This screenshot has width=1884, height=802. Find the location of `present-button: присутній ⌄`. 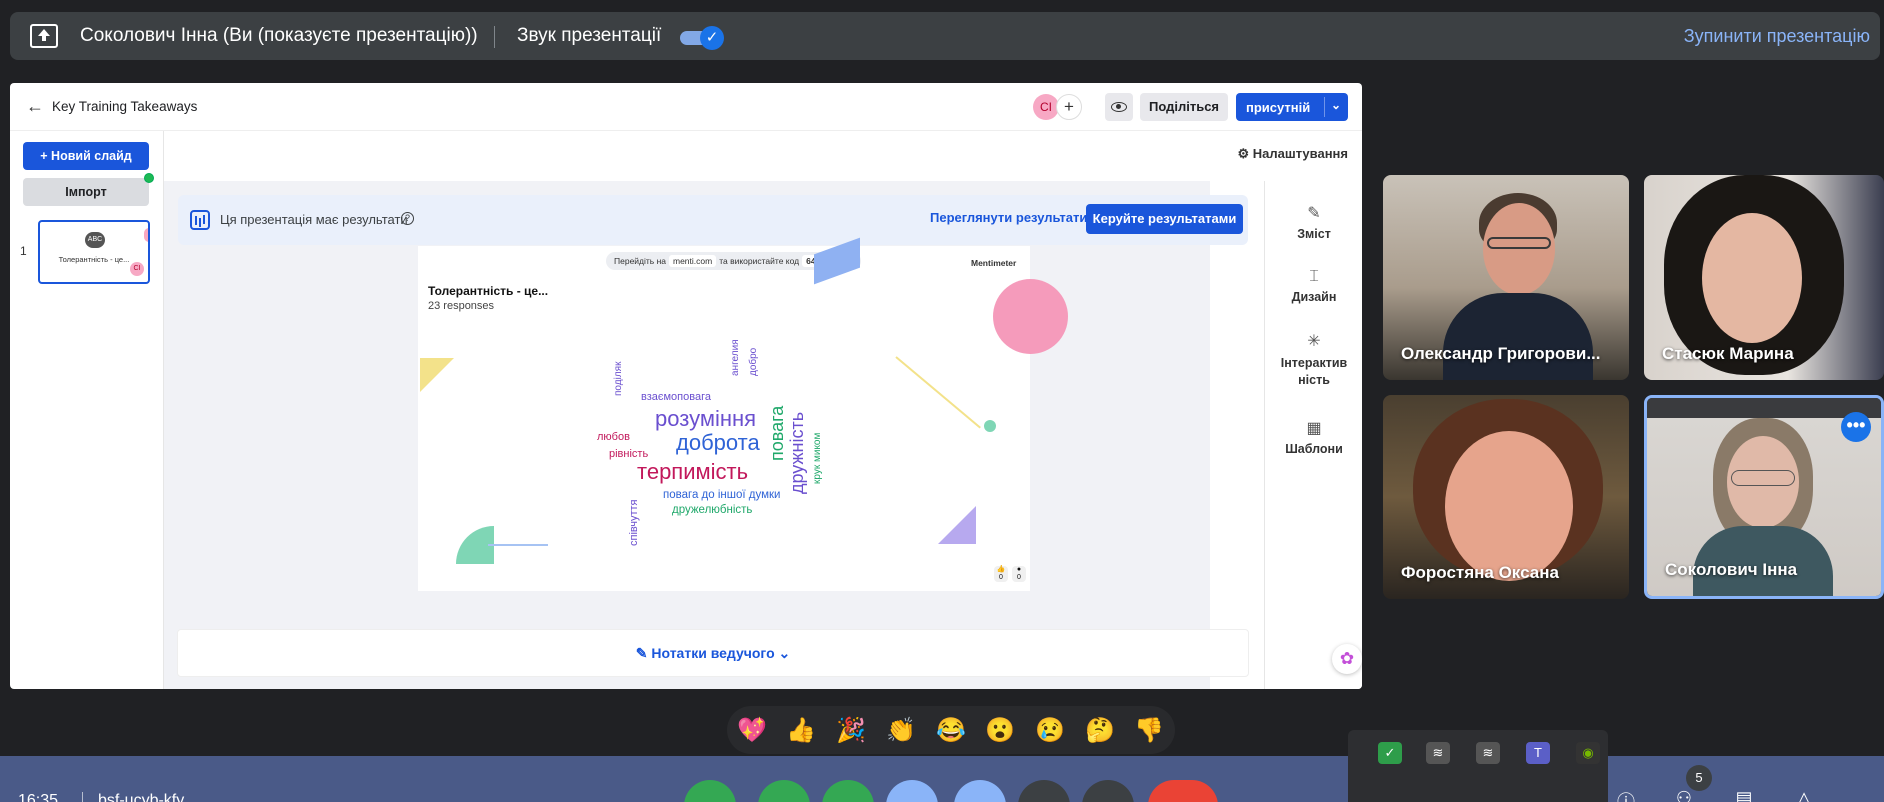

present-button: присутній ⌄ is located at coordinates (1292, 107).